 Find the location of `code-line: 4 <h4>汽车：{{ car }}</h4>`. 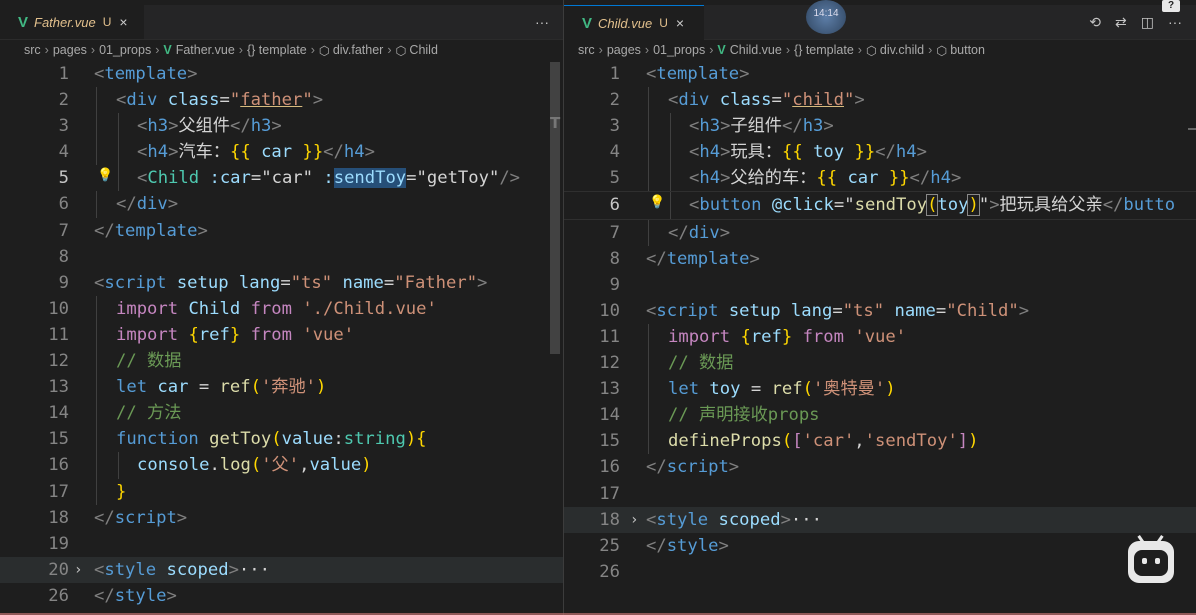

code-line: 4 <h4>汽车：{{ car }}</h4> is located at coordinates (281, 152).